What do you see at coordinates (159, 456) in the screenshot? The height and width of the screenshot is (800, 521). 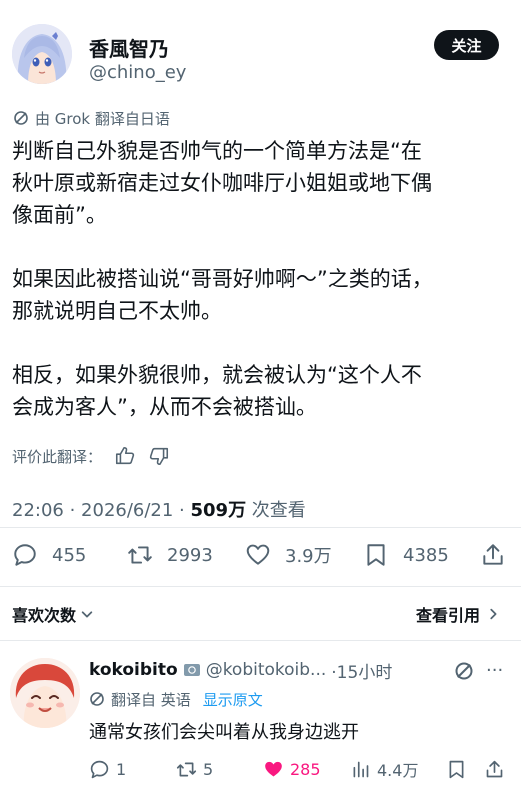 I see `thumbs-down-icon` at bounding box center [159, 456].